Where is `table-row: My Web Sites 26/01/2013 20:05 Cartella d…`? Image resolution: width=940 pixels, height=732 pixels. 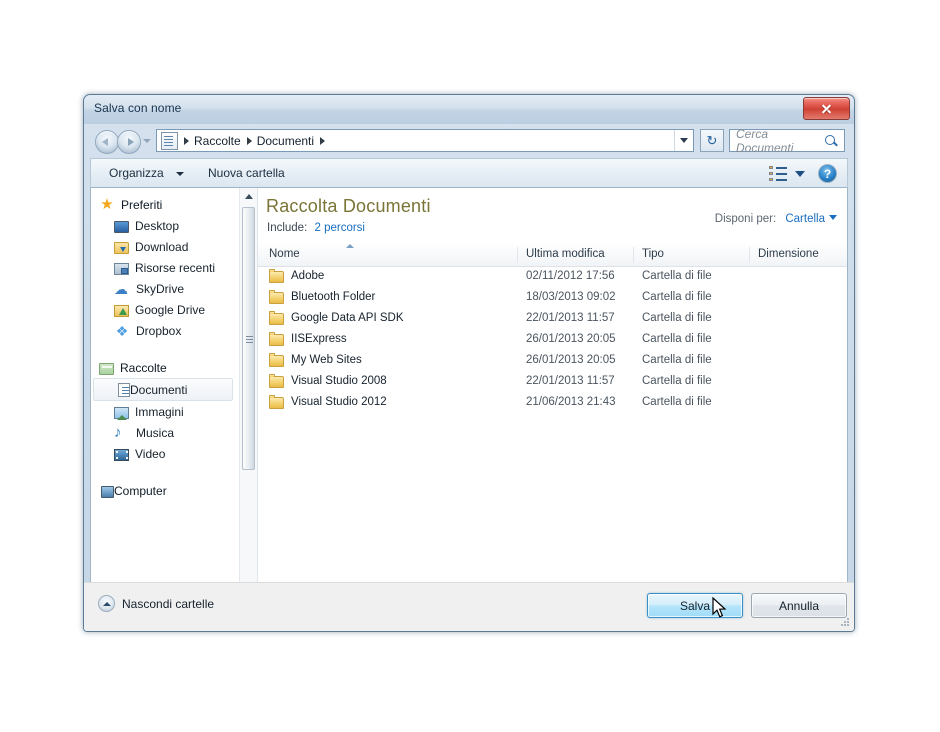
table-row: My Web Sites 26/01/2013 20:05 Cartella d… is located at coordinates (552, 361).